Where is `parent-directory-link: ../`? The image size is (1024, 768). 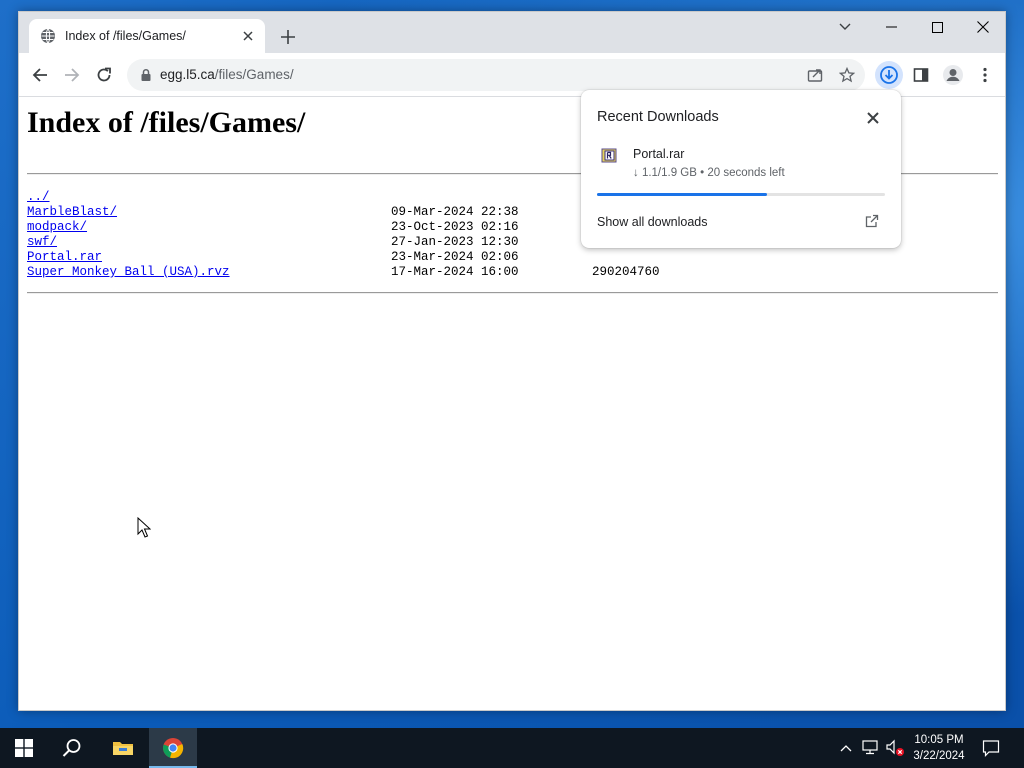 parent-directory-link: ../ is located at coordinates (38, 197).